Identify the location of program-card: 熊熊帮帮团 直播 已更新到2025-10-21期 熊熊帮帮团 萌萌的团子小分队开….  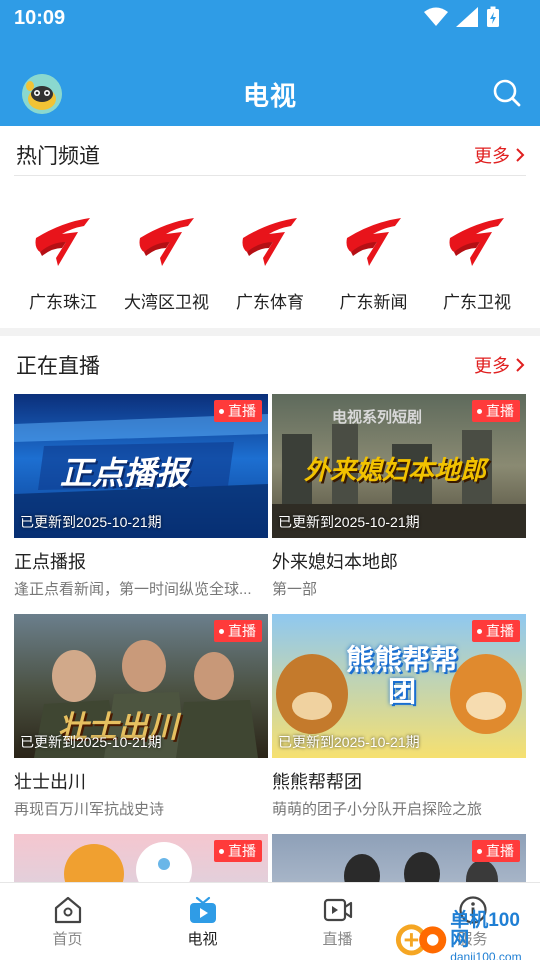
(399, 716).